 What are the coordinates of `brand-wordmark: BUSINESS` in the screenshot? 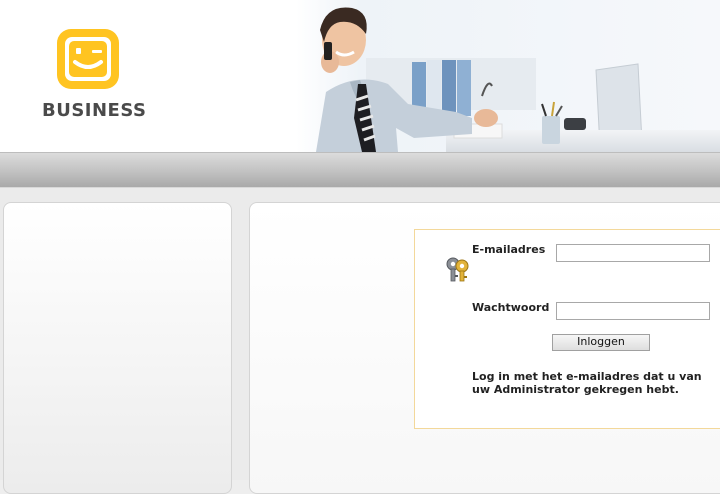 It's located at (94, 110).